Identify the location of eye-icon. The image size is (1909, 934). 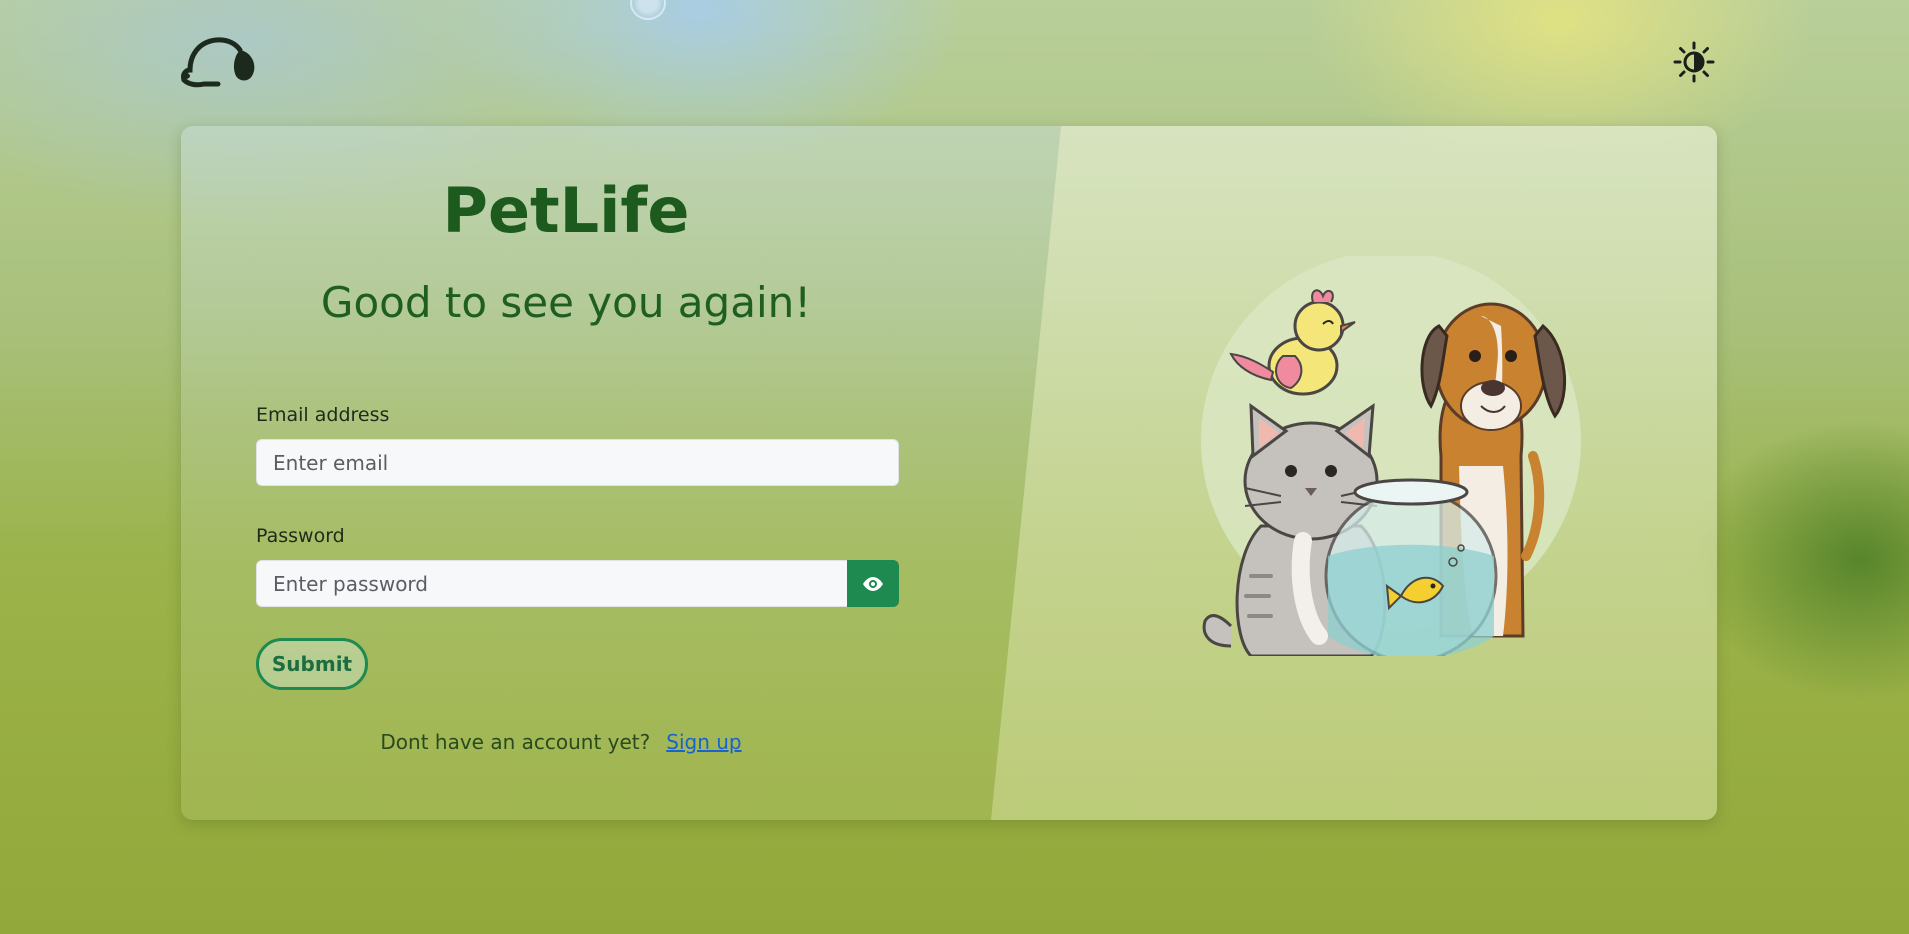
(873, 583).